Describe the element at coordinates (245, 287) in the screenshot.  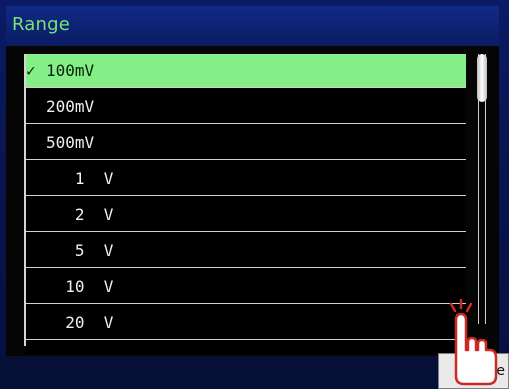
I see `range-item-10v: 10 V` at that location.